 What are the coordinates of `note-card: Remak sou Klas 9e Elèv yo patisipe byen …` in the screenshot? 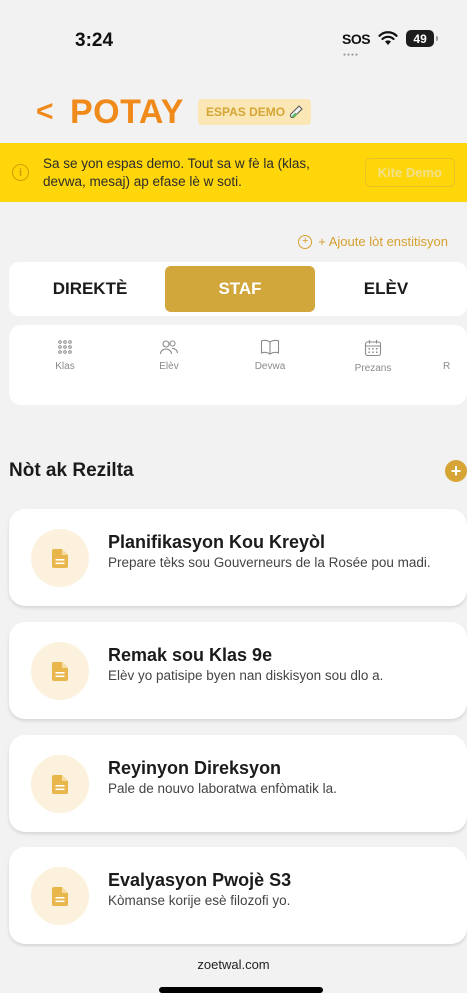 It's located at (238, 670).